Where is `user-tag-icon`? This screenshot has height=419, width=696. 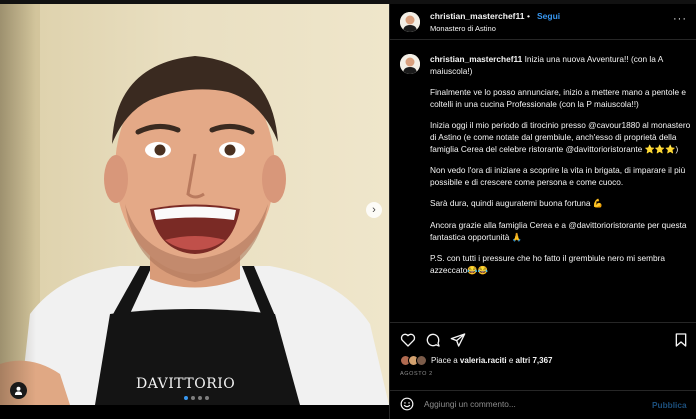 user-tag-icon is located at coordinates (18, 390).